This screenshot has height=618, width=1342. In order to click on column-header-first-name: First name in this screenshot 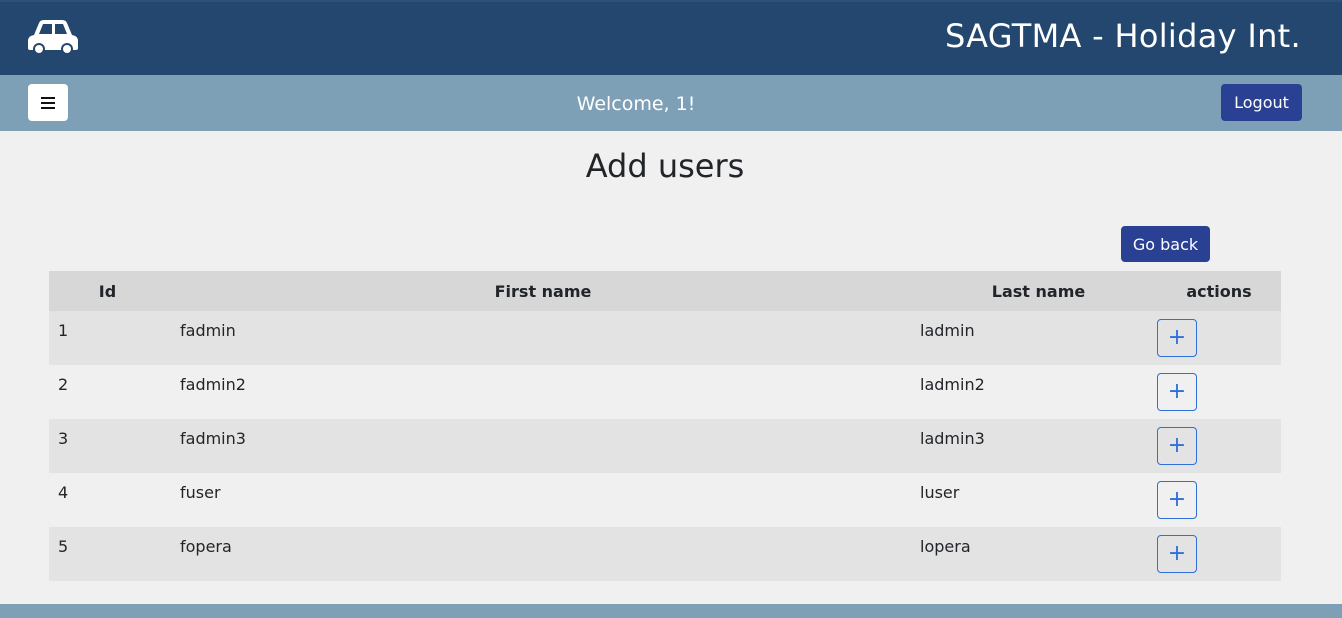, I will do `click(543, 291)`.